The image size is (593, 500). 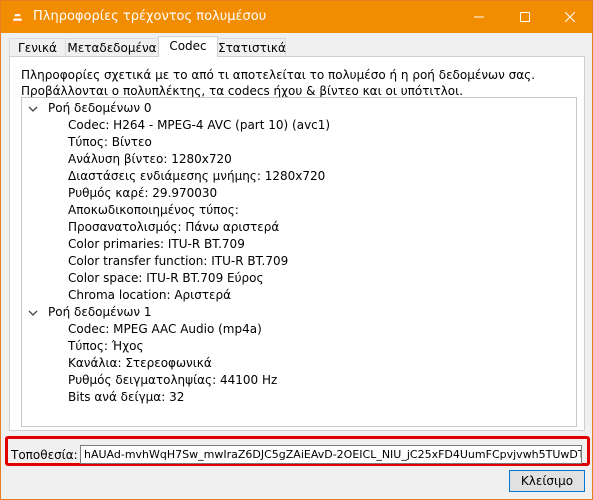 What do you see at coordinates (547, 481) in the screenshot?
I see `close-button: Κλείσιμο` at bounding box center [547, 481].